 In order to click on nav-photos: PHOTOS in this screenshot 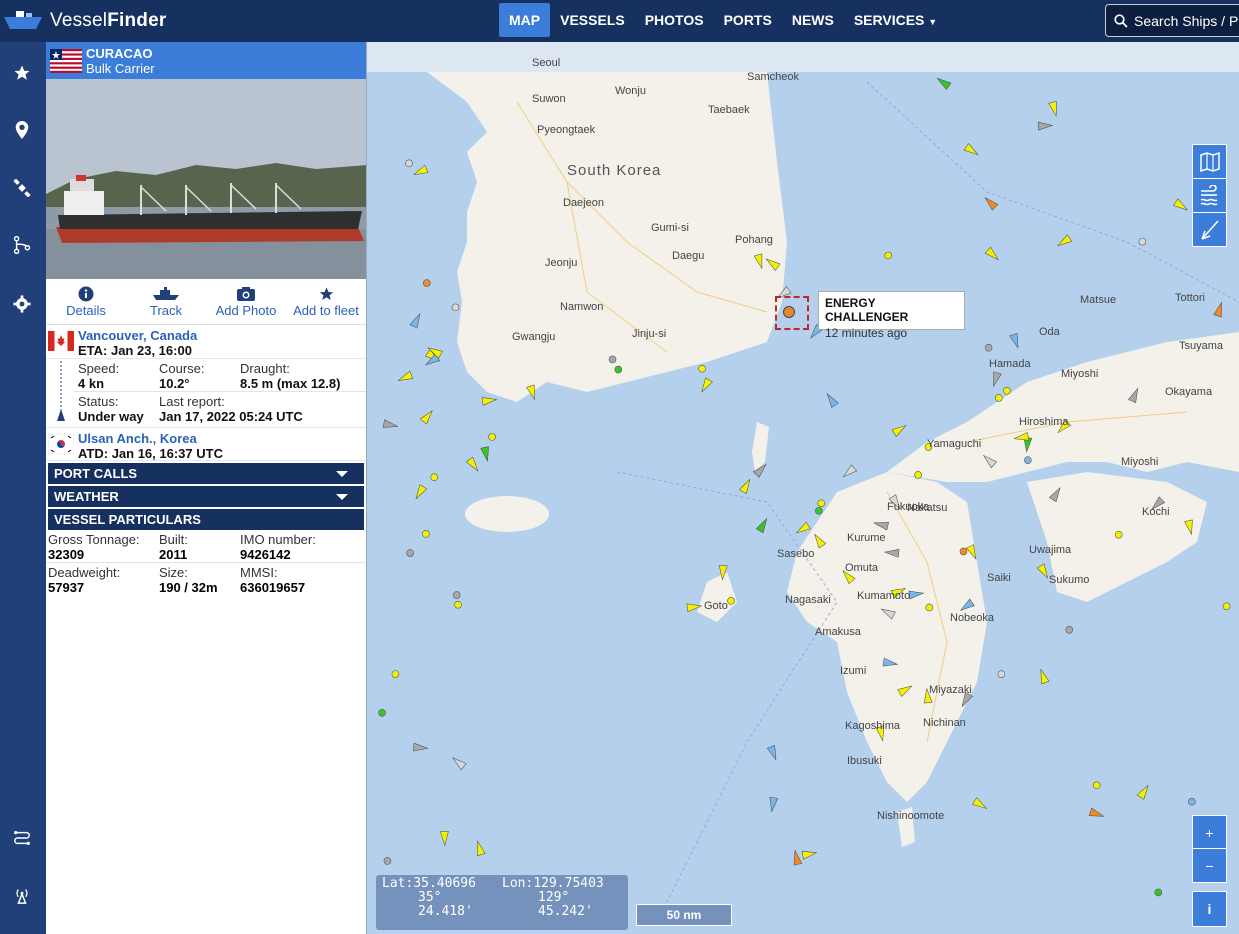, I will do `click(674, 20)`.